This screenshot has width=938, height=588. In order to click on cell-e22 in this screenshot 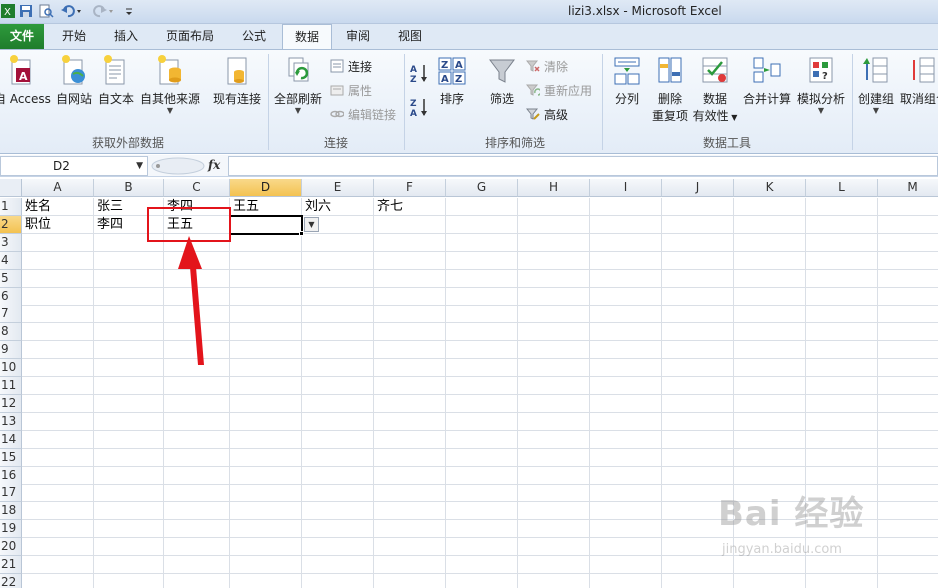, I will do `click(338, 580)`.